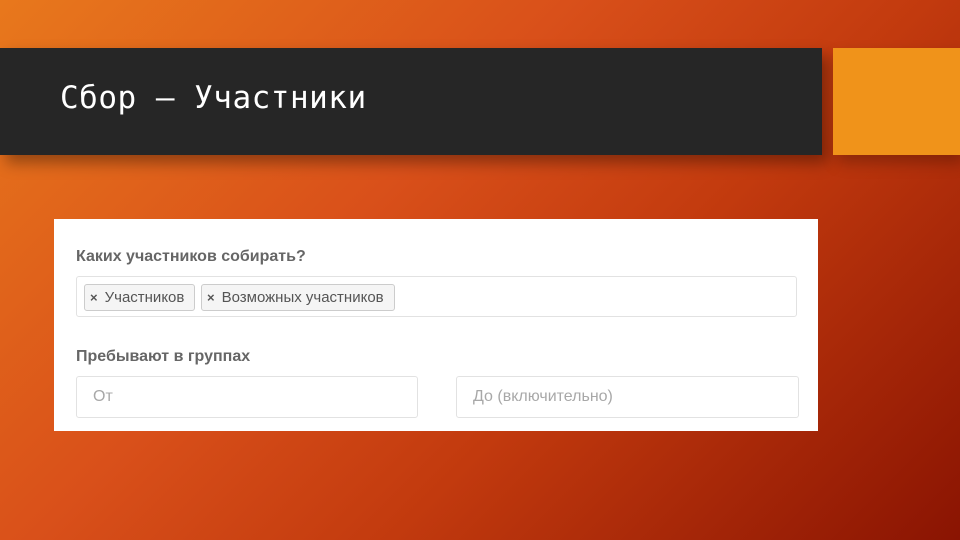 Image resolution: width=960 pixels, height=540 pixels. I want to click on tag-label: Участников, so click(144, 297).